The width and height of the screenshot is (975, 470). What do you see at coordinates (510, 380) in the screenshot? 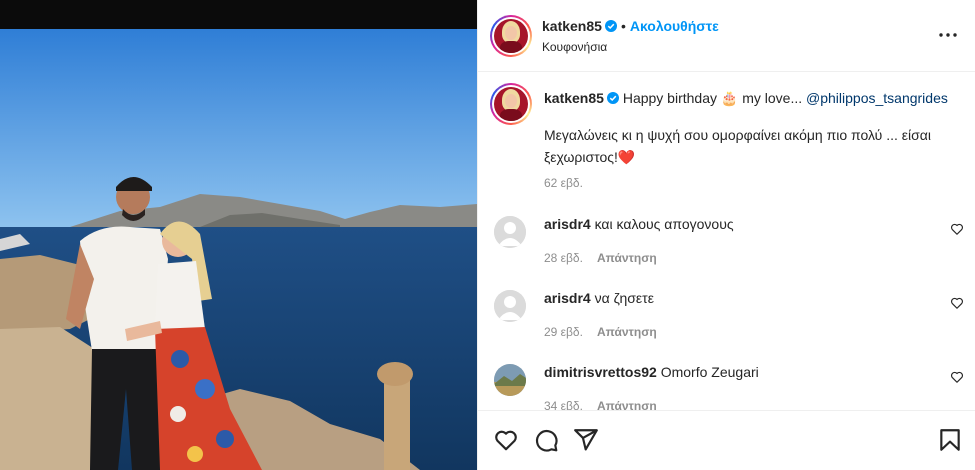
I see `landscape-avatar-icon` at bounding box center [510, 380].